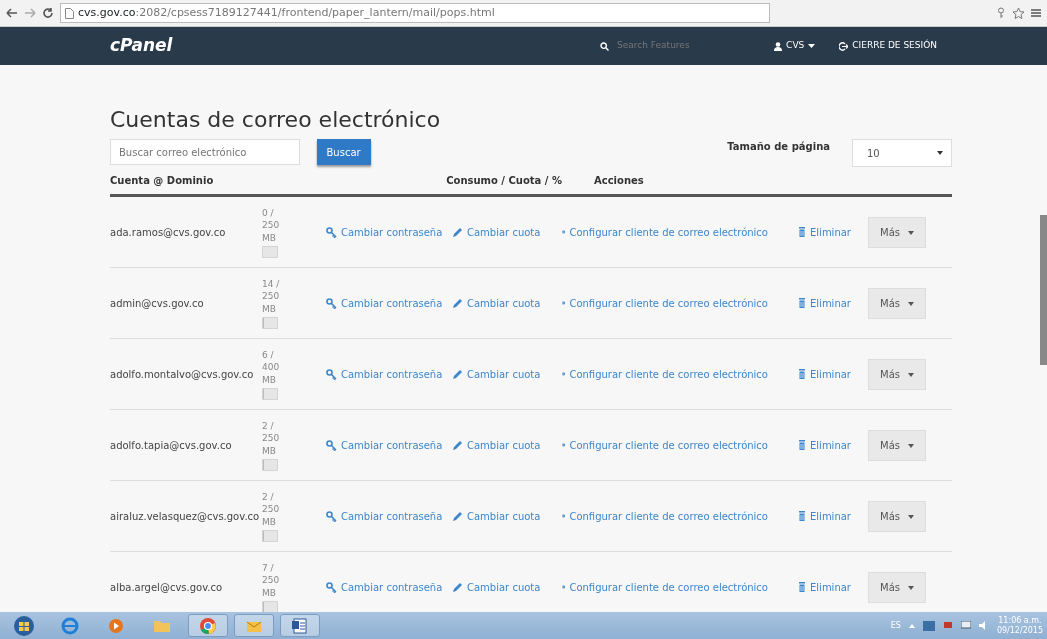 The height and width of the screenshot is (639, 1047). What do you see at coordinates (271, 284) in the screenshot?
I see `usage-text: 14 /` at bounding box center [271, 284].